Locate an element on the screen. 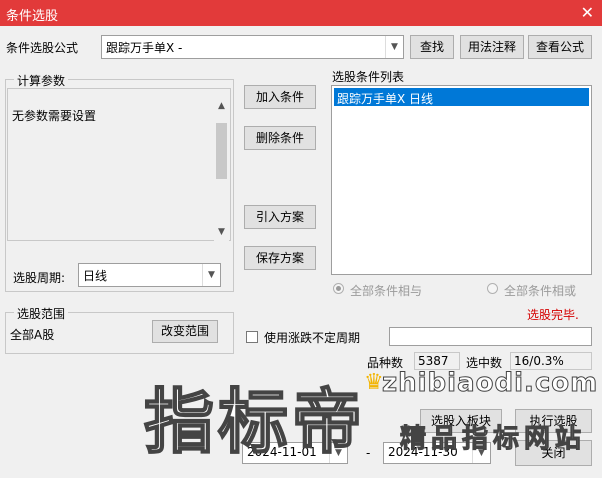 The height and width of the screenshot is (478, 602). radio-and is located at coordinates (338, 288).